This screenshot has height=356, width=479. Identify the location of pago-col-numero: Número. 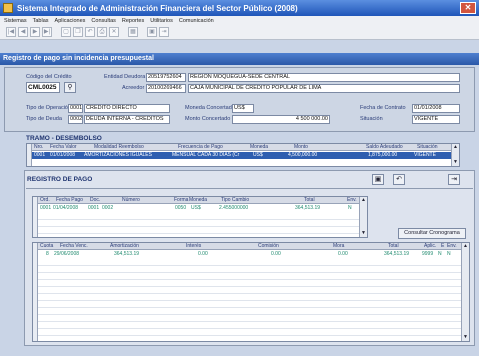
(131, 200).